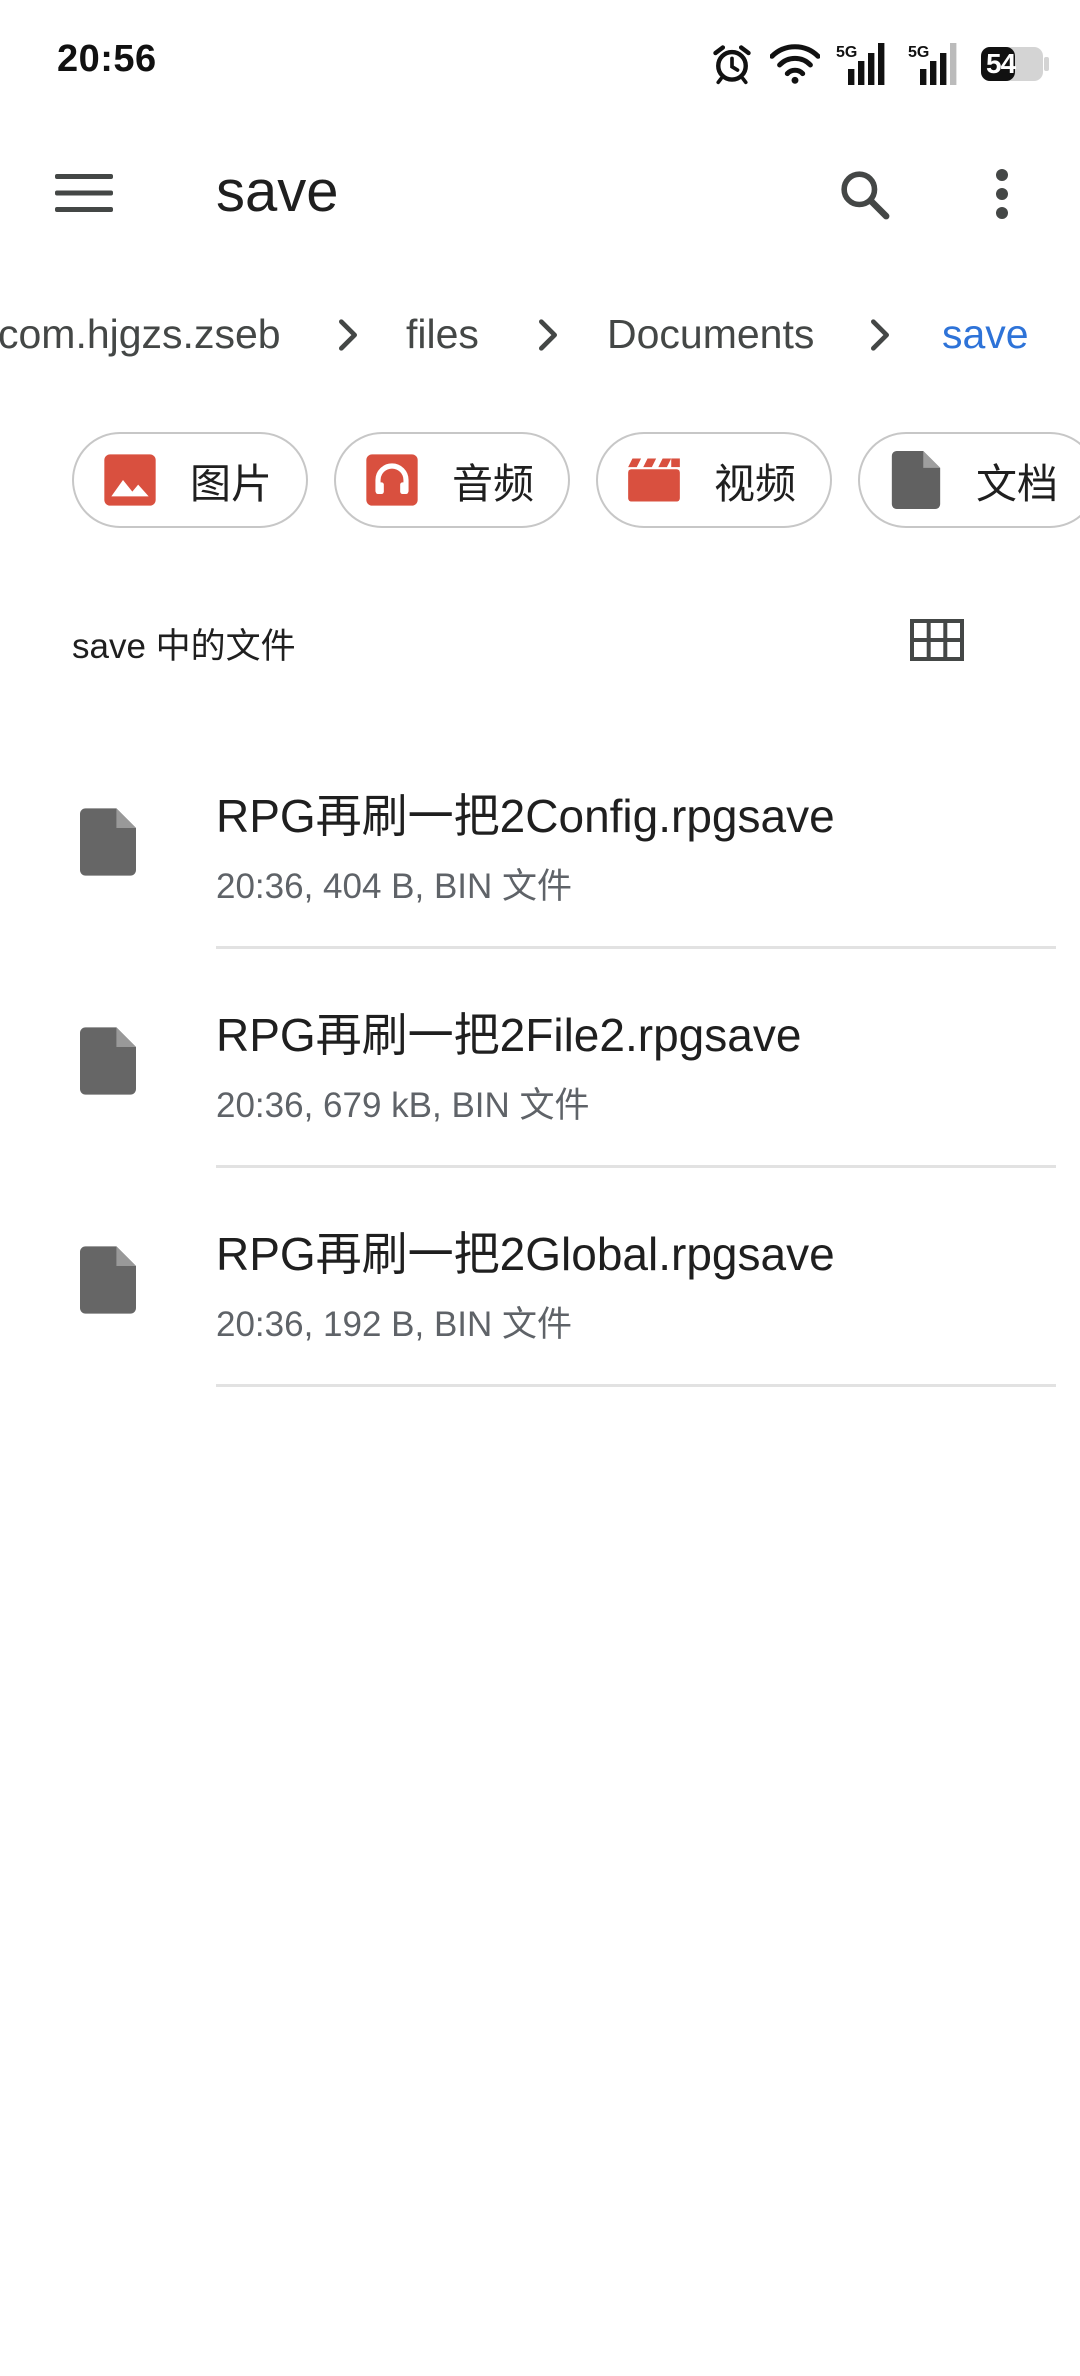 Image resolution: width=1080 pixels, height=2376 pixels. I want to click on breadcrumb: com.hjgzs.zseb files Documents save, so click(540, 336).